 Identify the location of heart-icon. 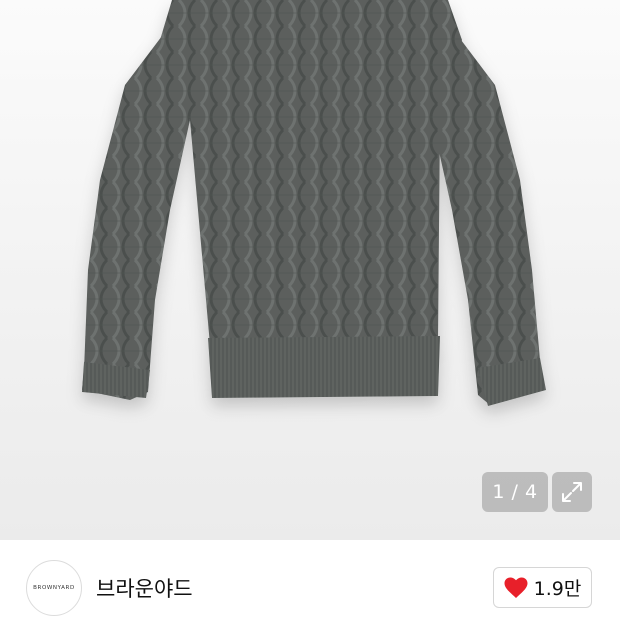
(516, 587).